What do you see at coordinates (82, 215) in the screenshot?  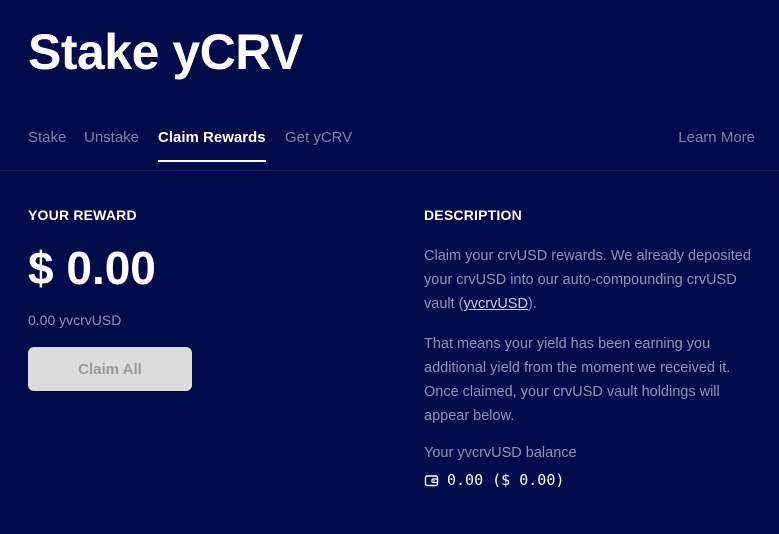 I see `reward-heading: YOUR REWARD` at bounding box center [82, 215].